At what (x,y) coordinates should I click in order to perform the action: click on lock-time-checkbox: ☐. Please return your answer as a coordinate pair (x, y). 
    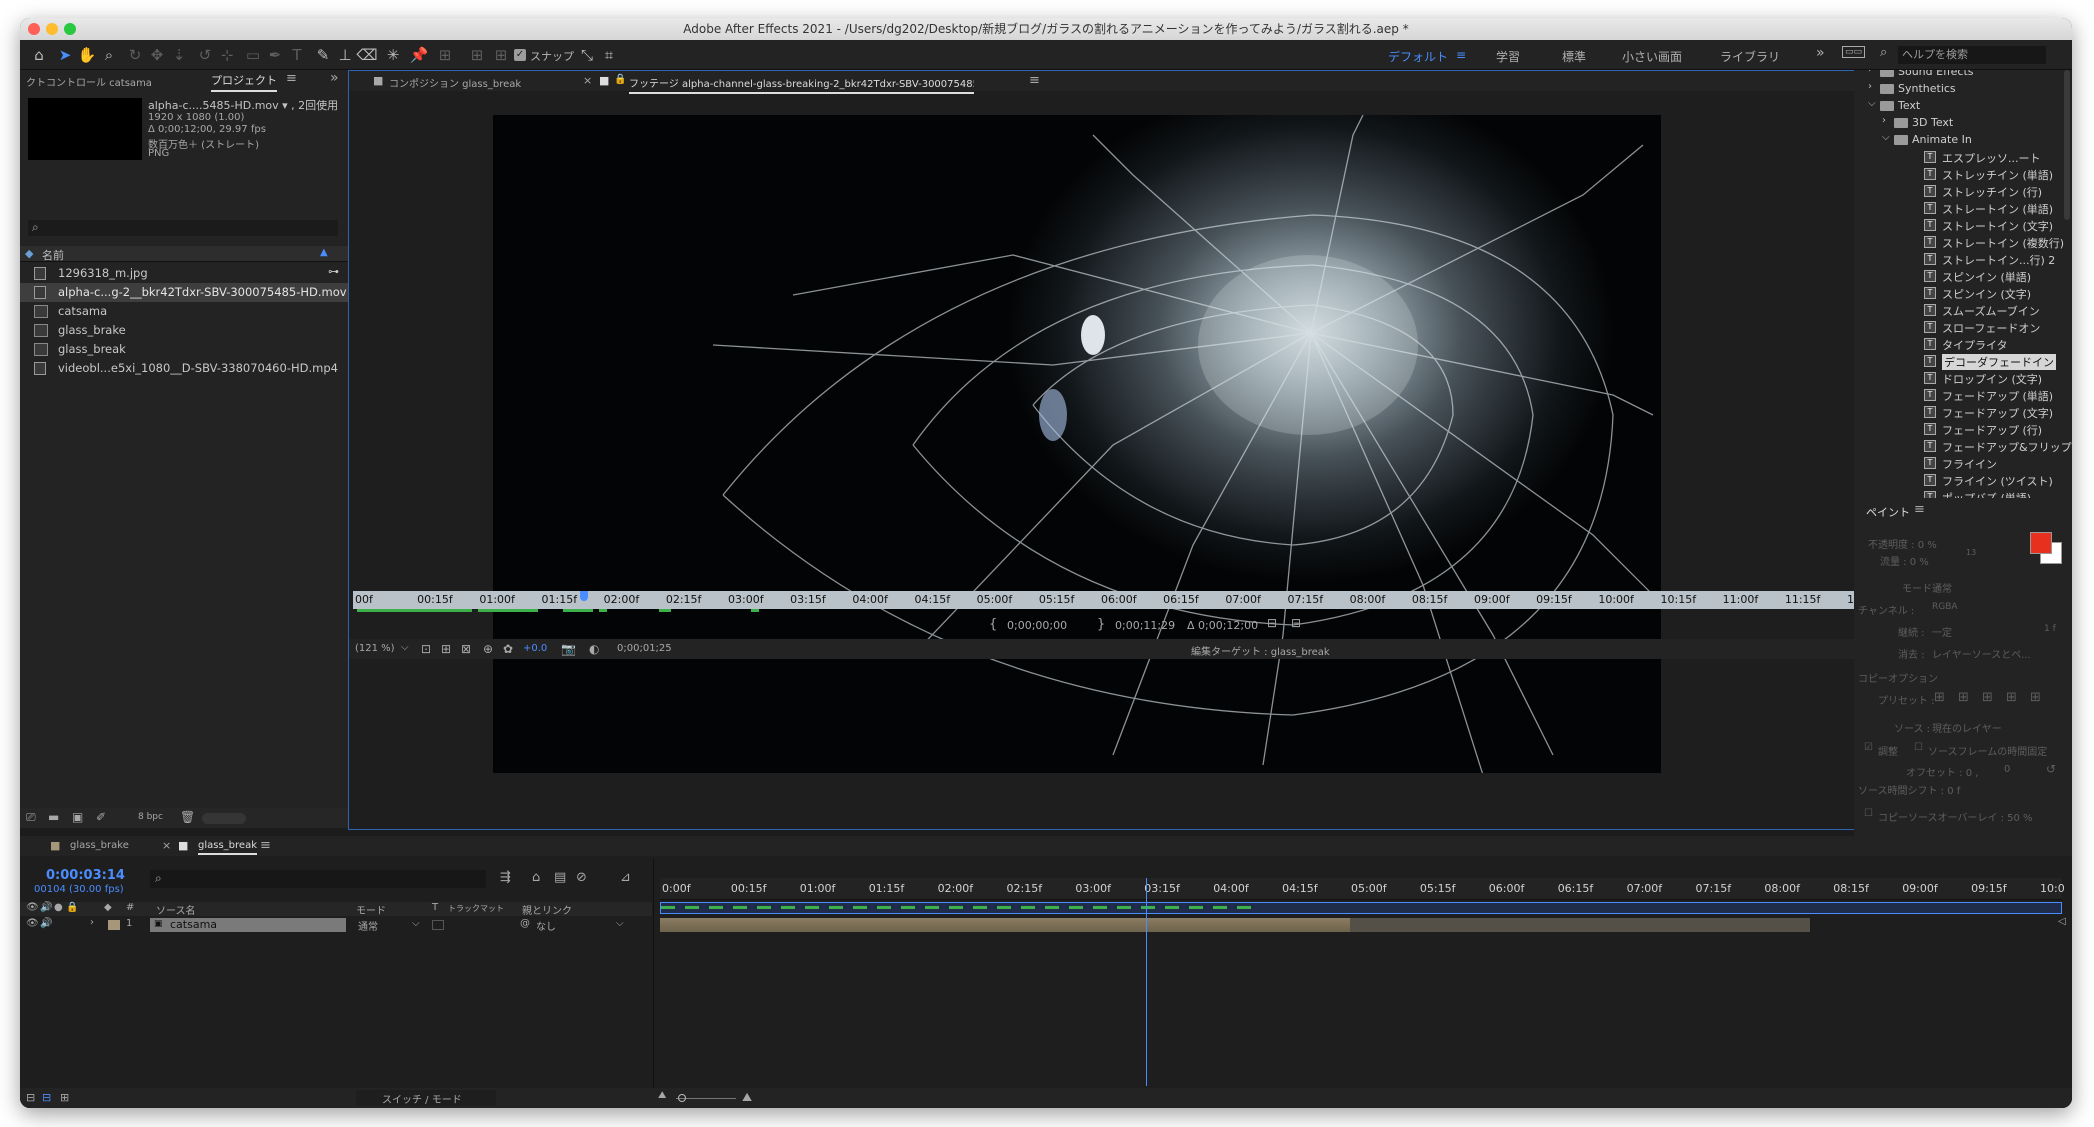
    Looking at the image, I should click on (1918, 747).